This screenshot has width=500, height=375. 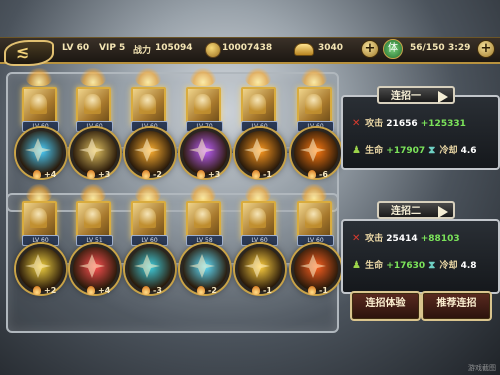 What do you see at coordinates (406, 238) in the screenshot?
I see `combo-2-attack-line: ✕ 攻击 25414 +88103` at bounding box center [406, 238].